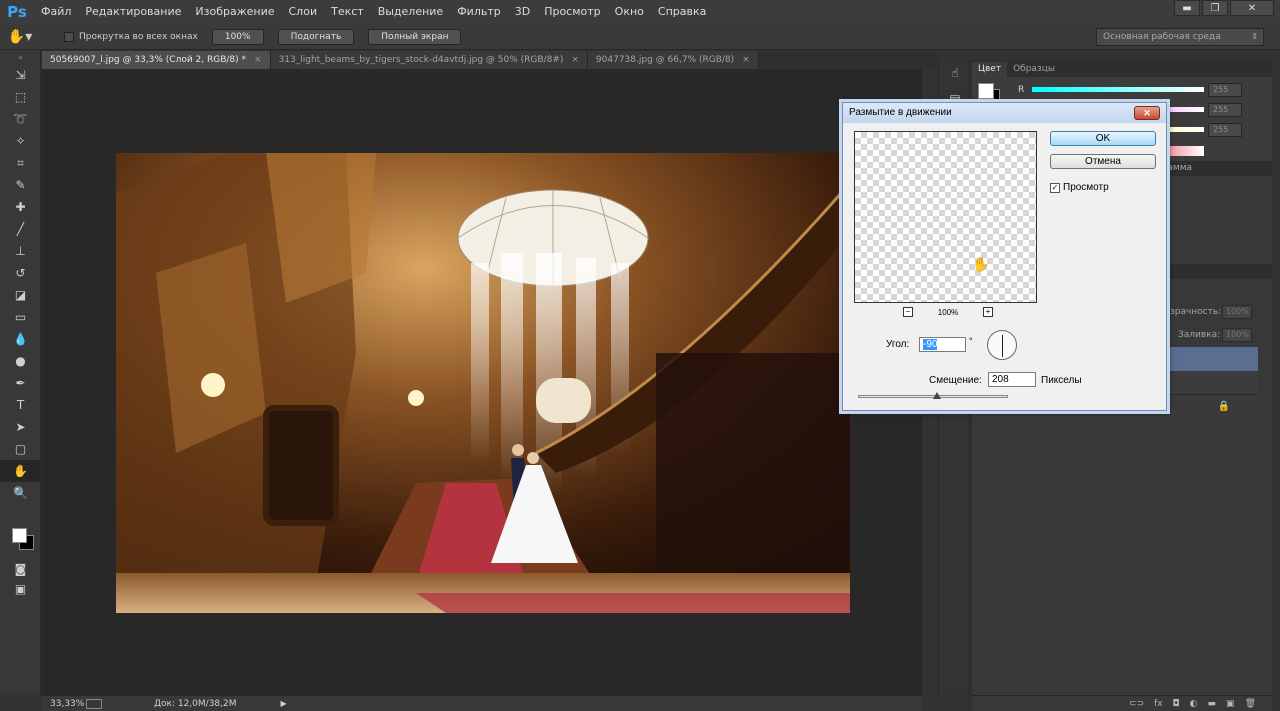  Describe the element at coordinates (1118, 89) in the screenshot. I see `channel-r-slider` at that location.